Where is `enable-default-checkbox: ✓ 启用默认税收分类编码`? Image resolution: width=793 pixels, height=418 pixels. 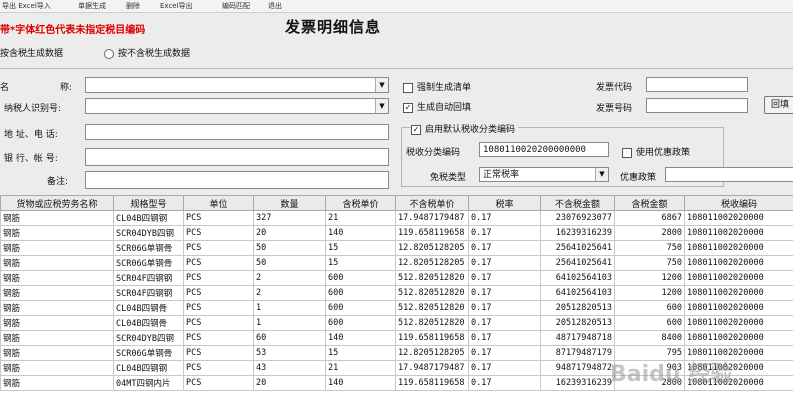 enable-default-checkbox: ✓ 启用默认税收分类编码 is located at coordinates (465, 128).